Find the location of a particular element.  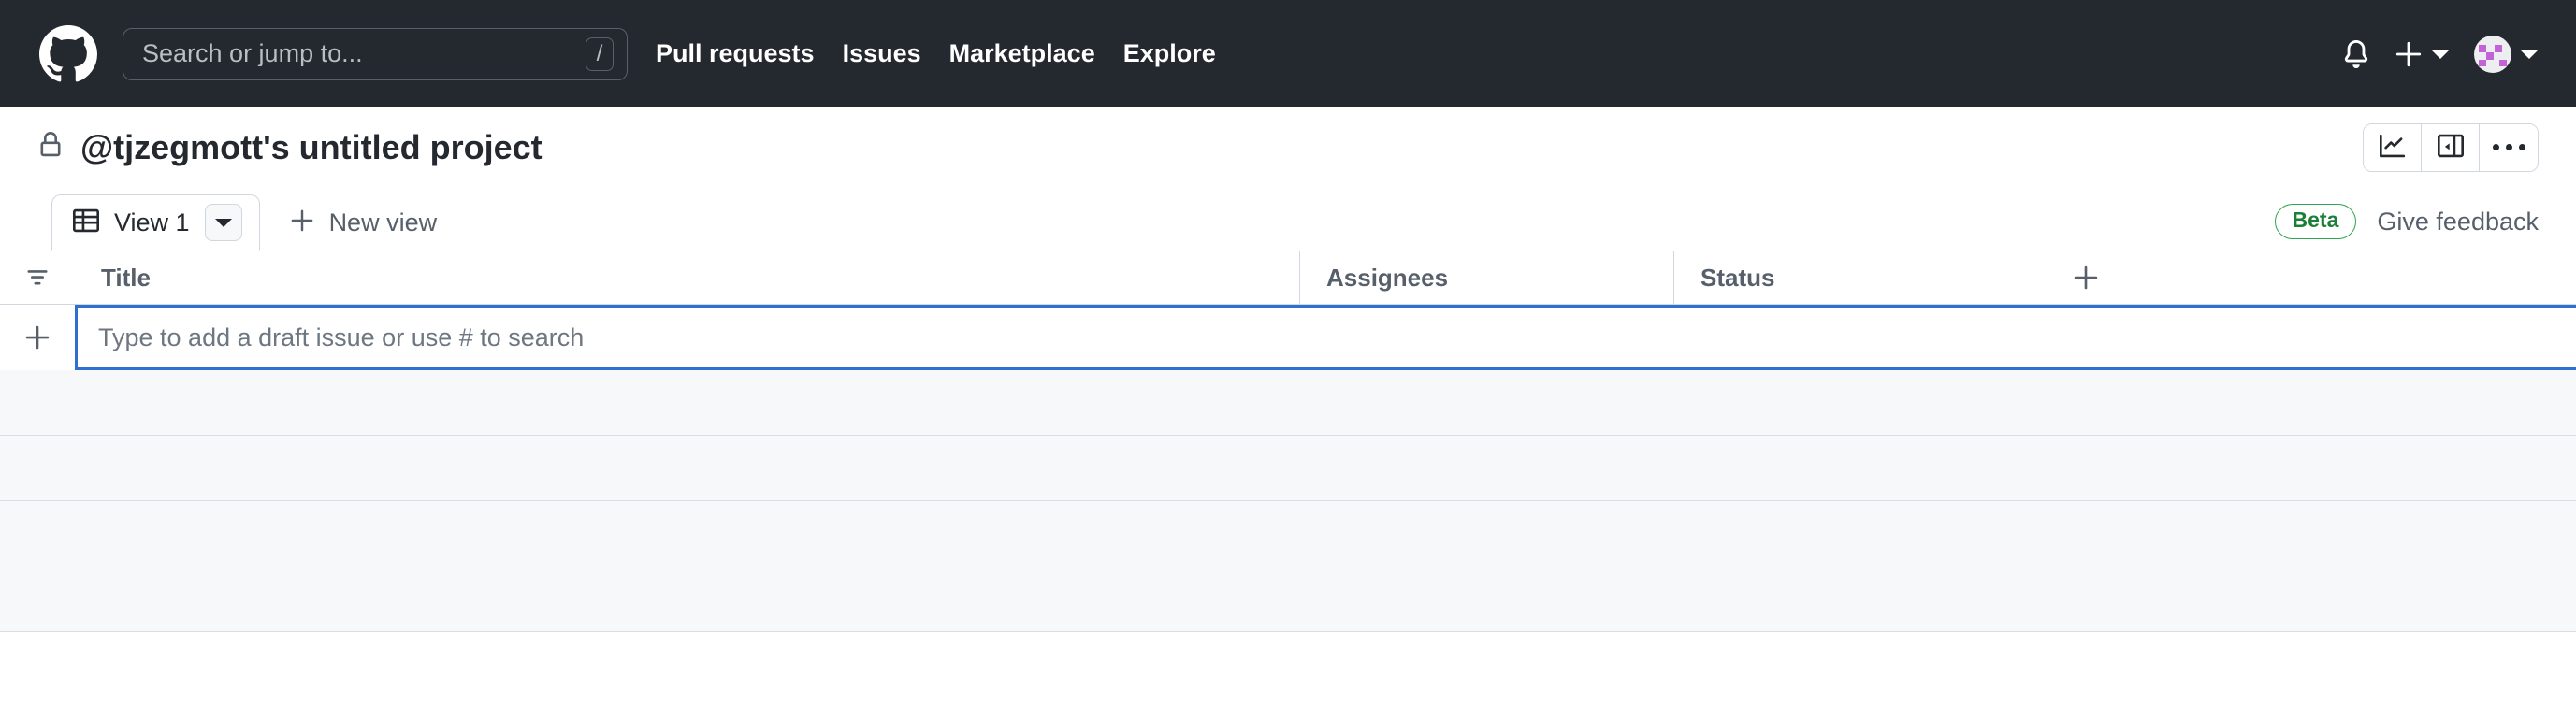

toggle-sidebar-button is located at coordinates (2451, 147).